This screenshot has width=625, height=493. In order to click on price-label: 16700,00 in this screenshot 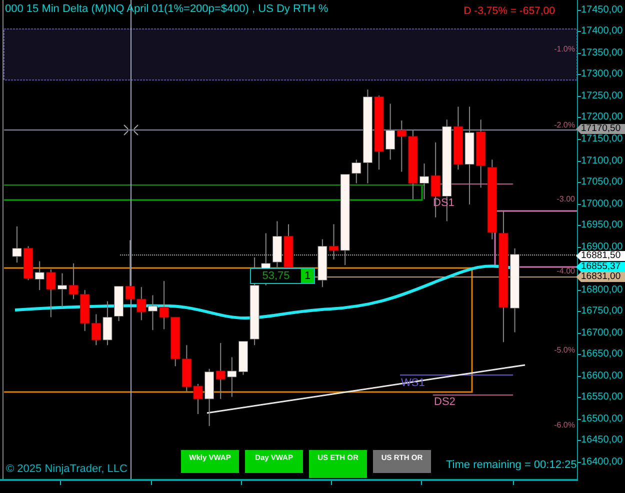, I will do `click(602, 332)`.